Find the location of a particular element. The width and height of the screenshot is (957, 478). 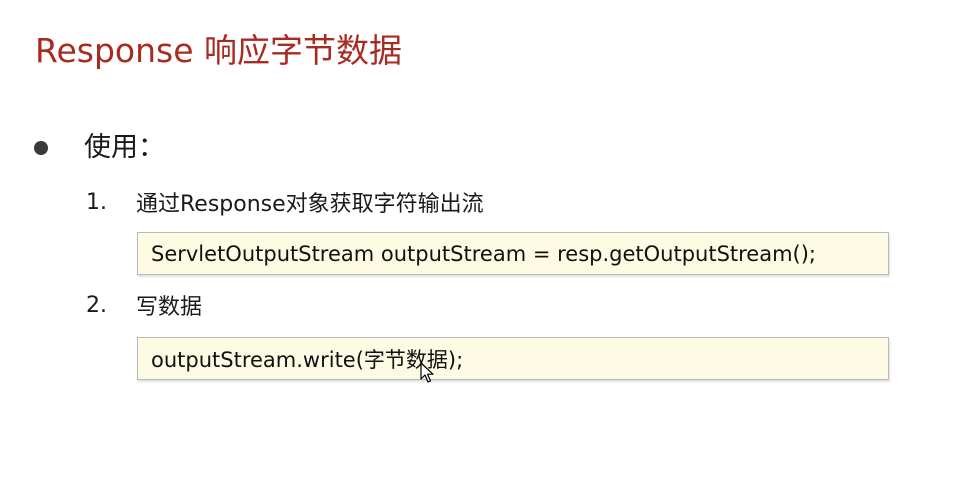

bullet-dot-icon is located at coordinates (41, 148).